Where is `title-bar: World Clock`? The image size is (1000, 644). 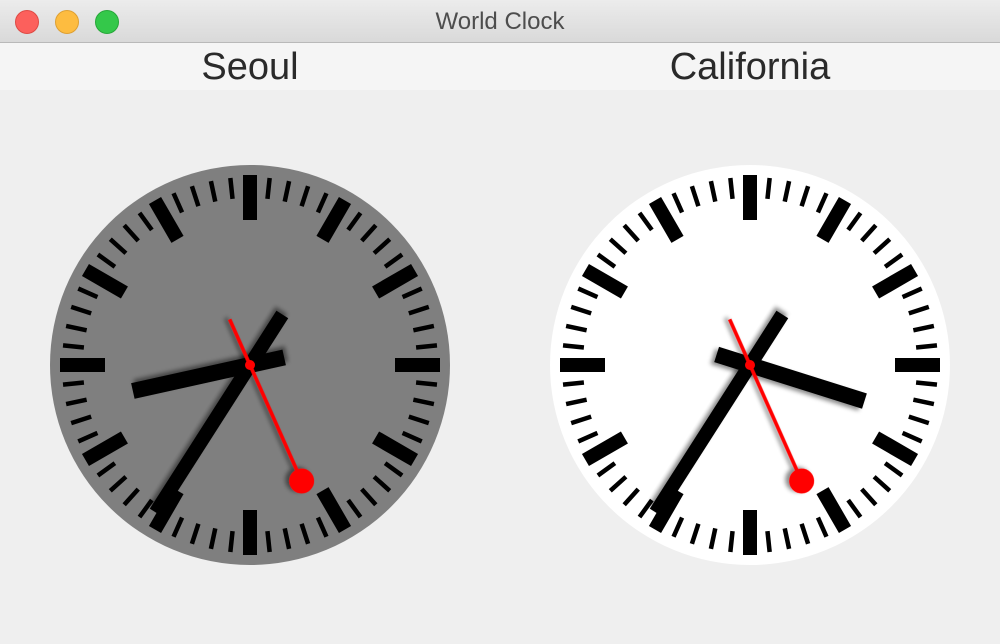
title-bar: World Clock is located at coordinates (500, 21).